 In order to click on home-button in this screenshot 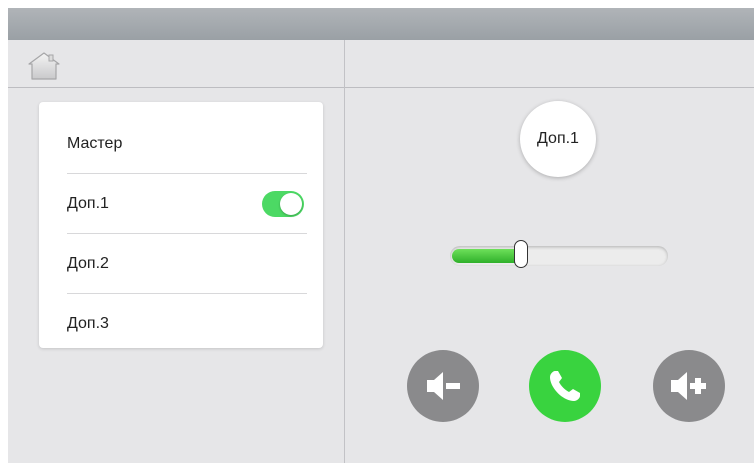, I will do `click(44, 66)`.